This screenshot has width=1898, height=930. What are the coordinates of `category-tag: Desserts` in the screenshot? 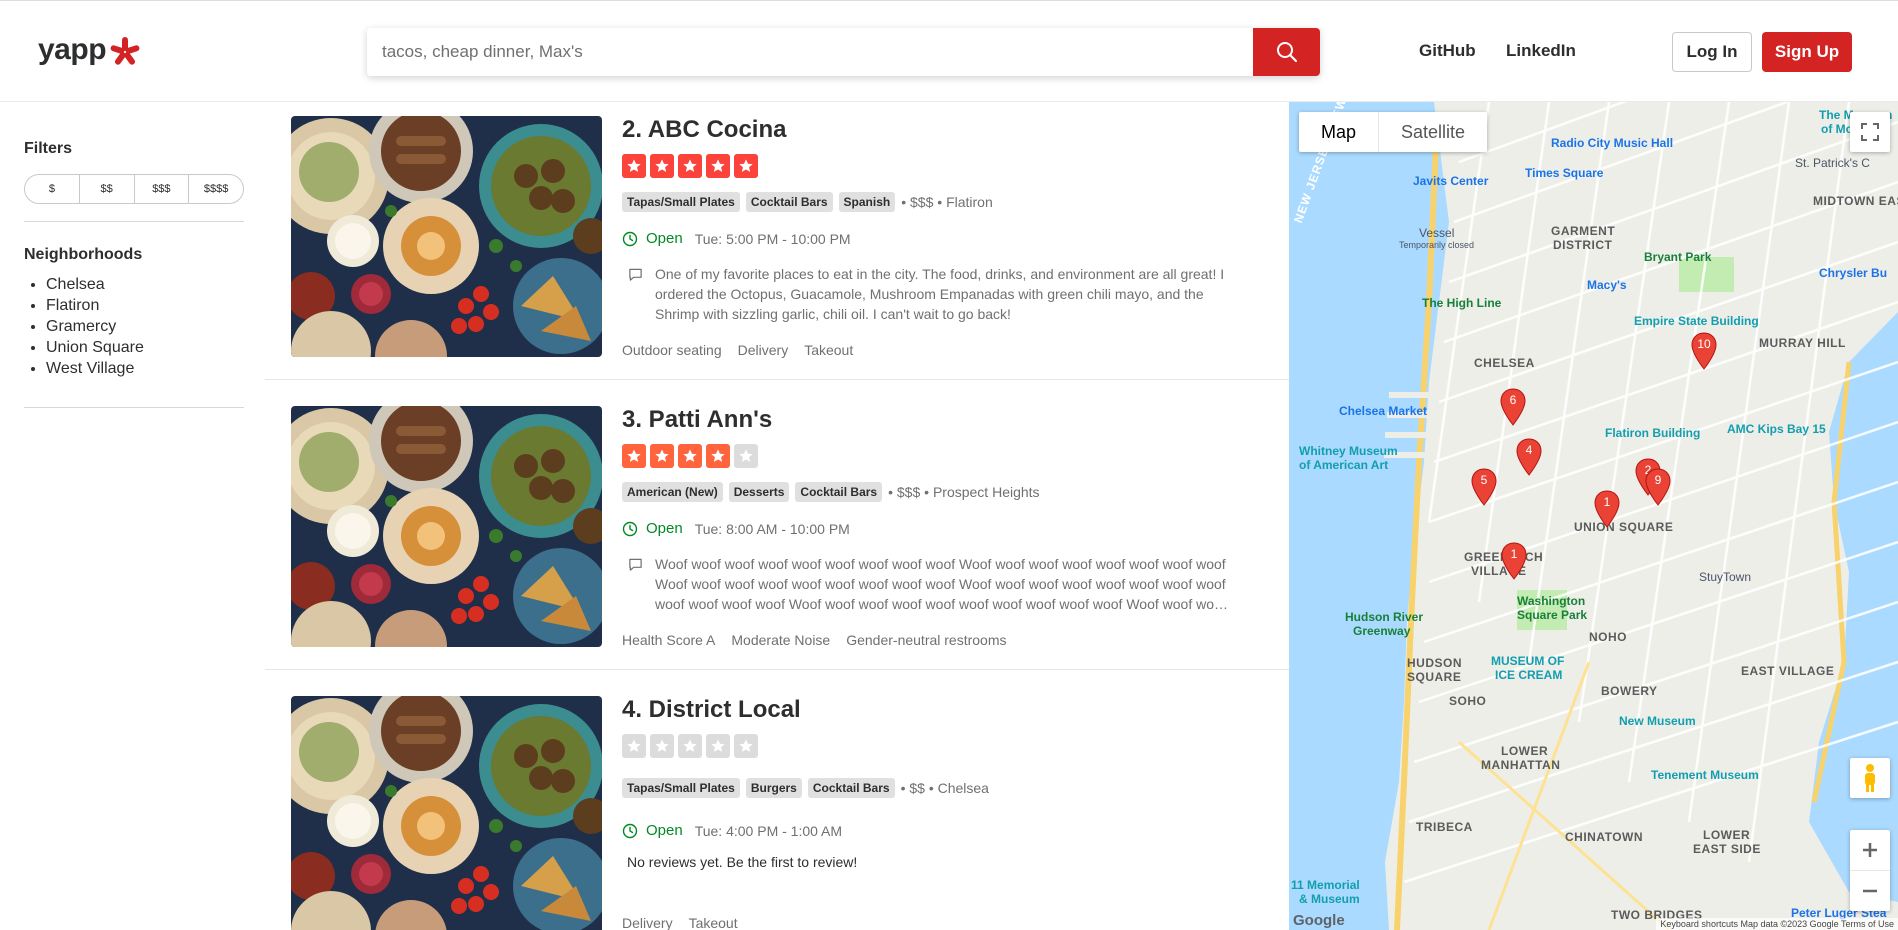 It's located at (759, 492).